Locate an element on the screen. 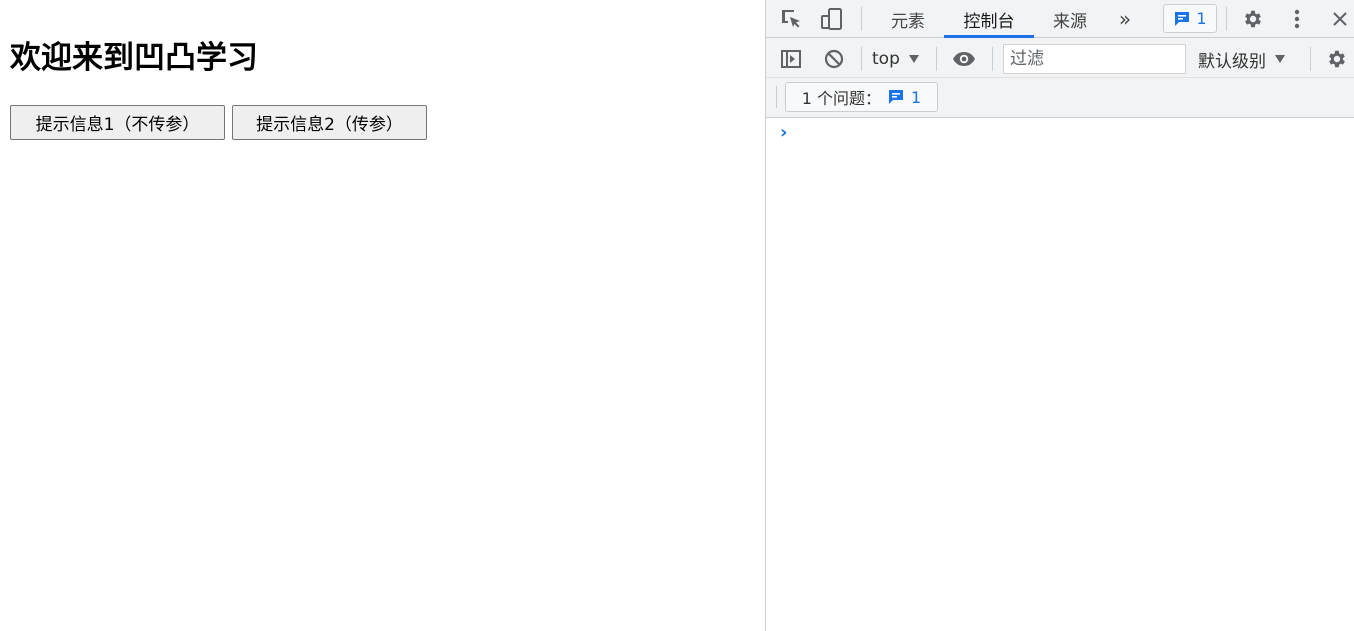 This screenshot has width=1354, height=631. issues-button: 1 个问题： 1 is located at coordinates (861, 97).